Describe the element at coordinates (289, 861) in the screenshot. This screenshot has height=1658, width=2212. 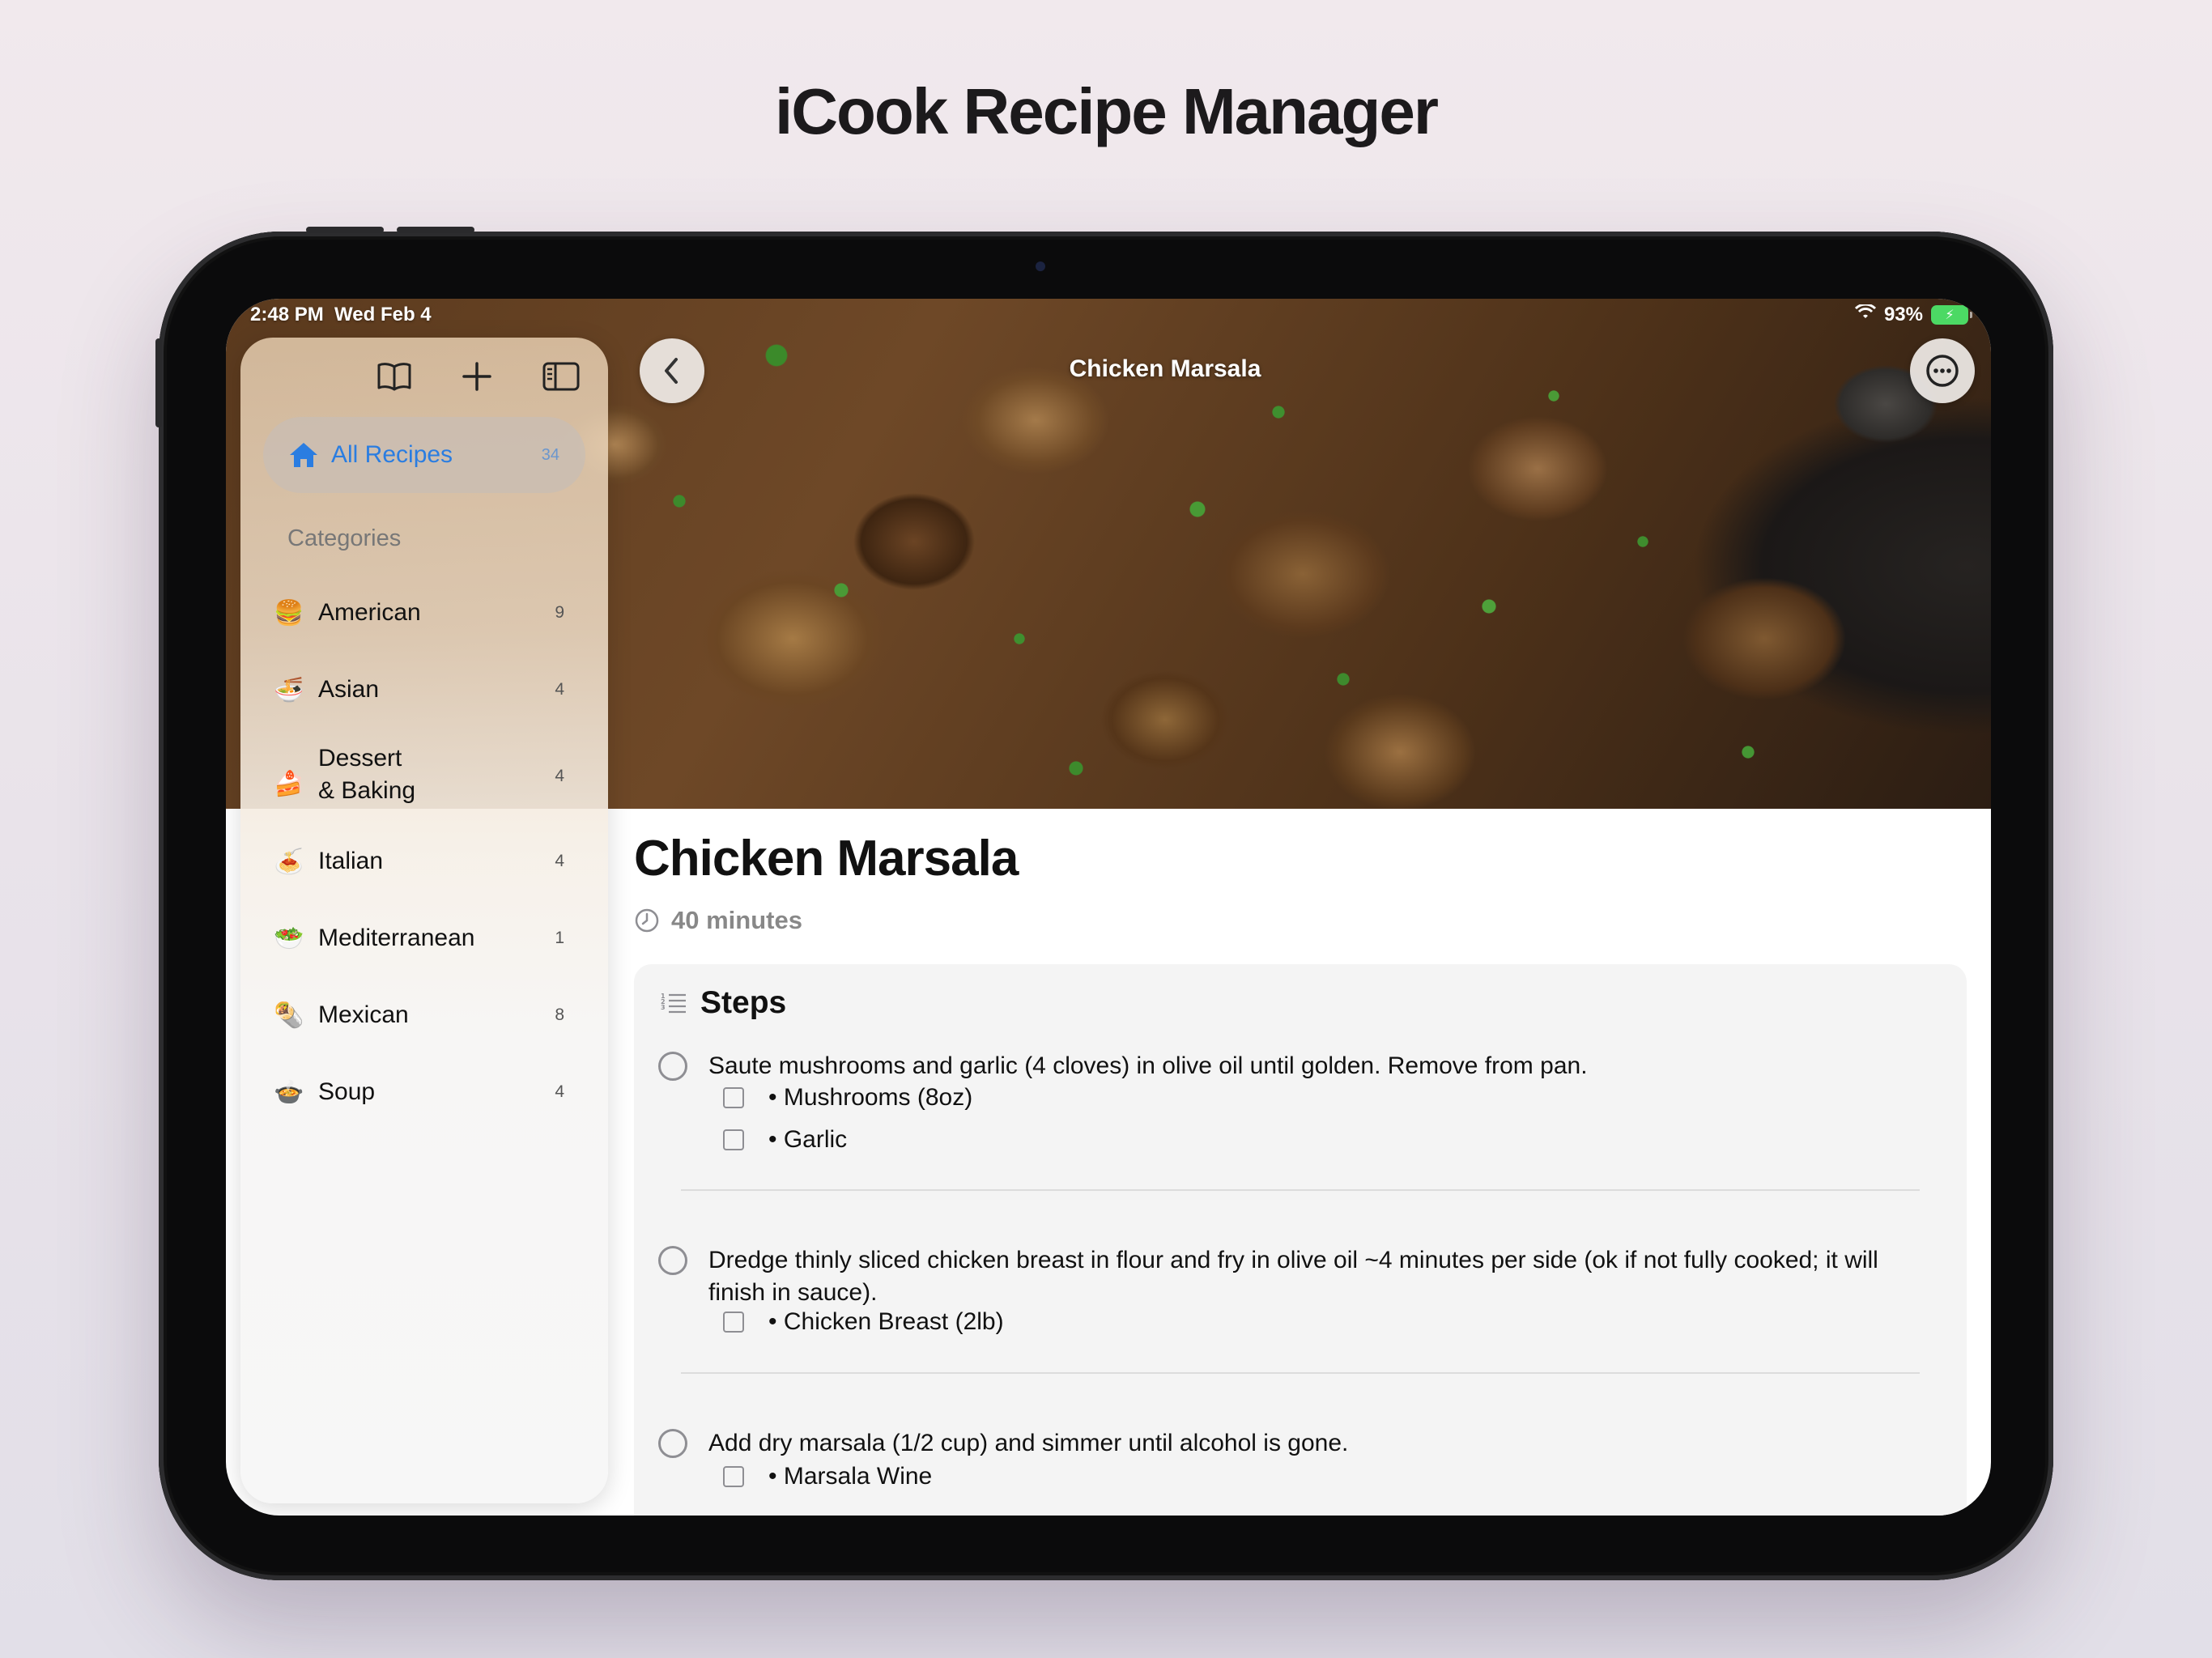
I see `spaghetti-icon: 🍝` at that location.